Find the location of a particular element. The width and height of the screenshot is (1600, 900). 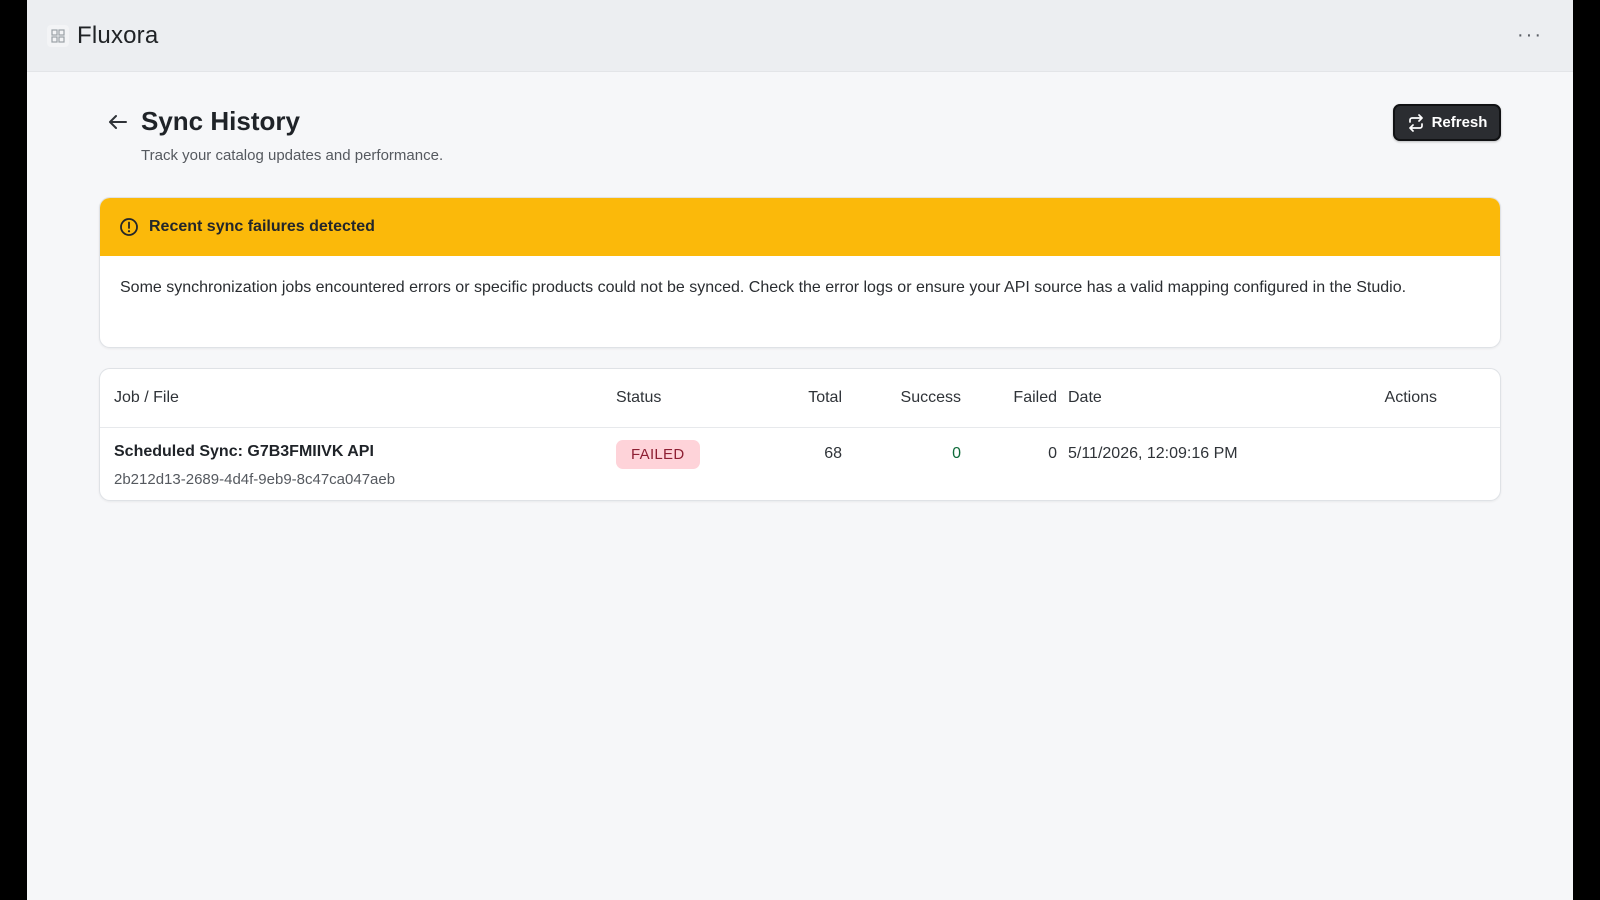

column-header-status: Status is located at coordinates (638, 398).